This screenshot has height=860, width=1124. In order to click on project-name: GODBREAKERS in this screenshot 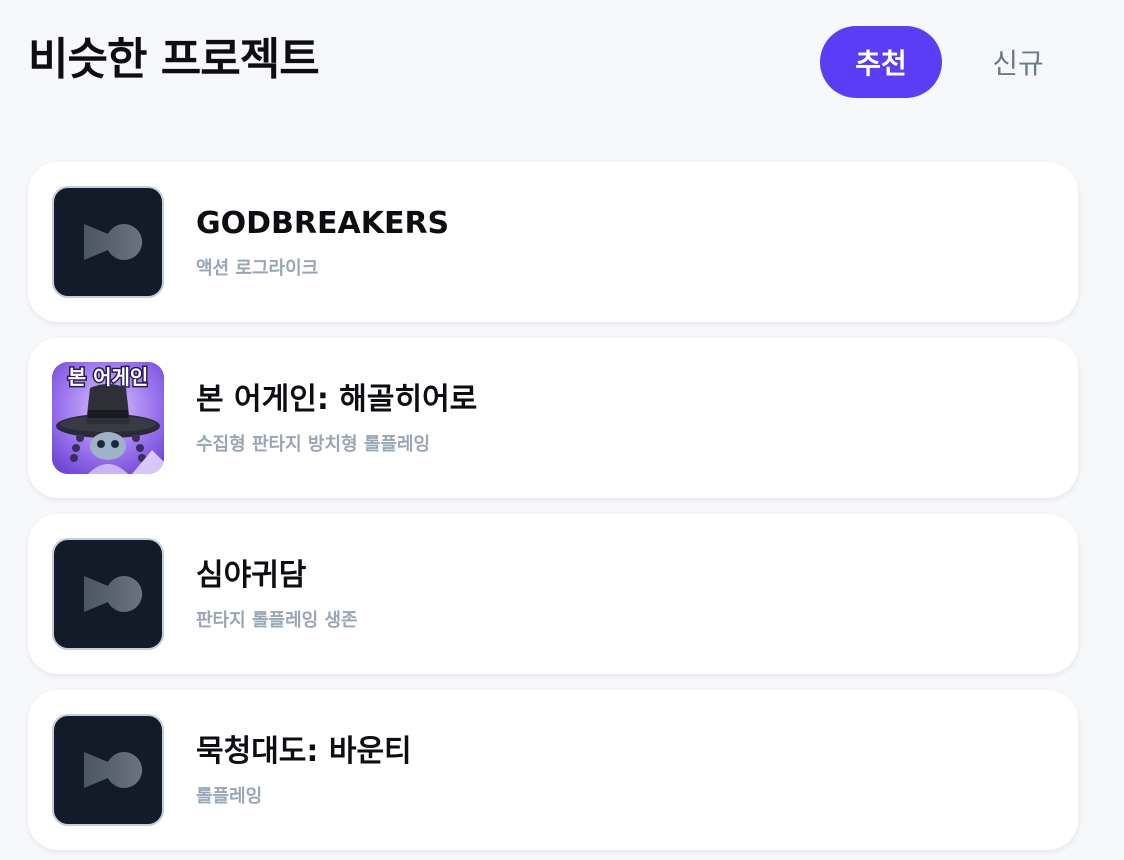, I will do `click(323, 223)`.